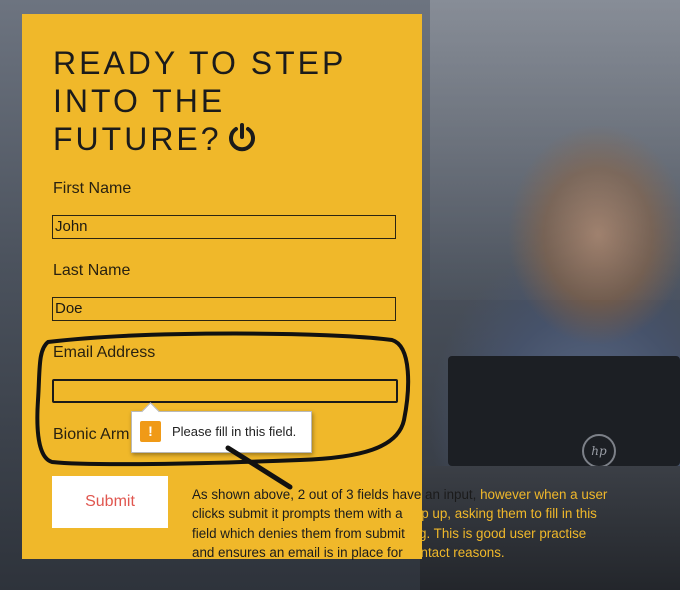 Image resolution: width=680 pixels, height=590 pixels. Describe the element at coordinates (453, 552) in the screenshot. I see `annotation-line4-light: contact reasons.` at that location.